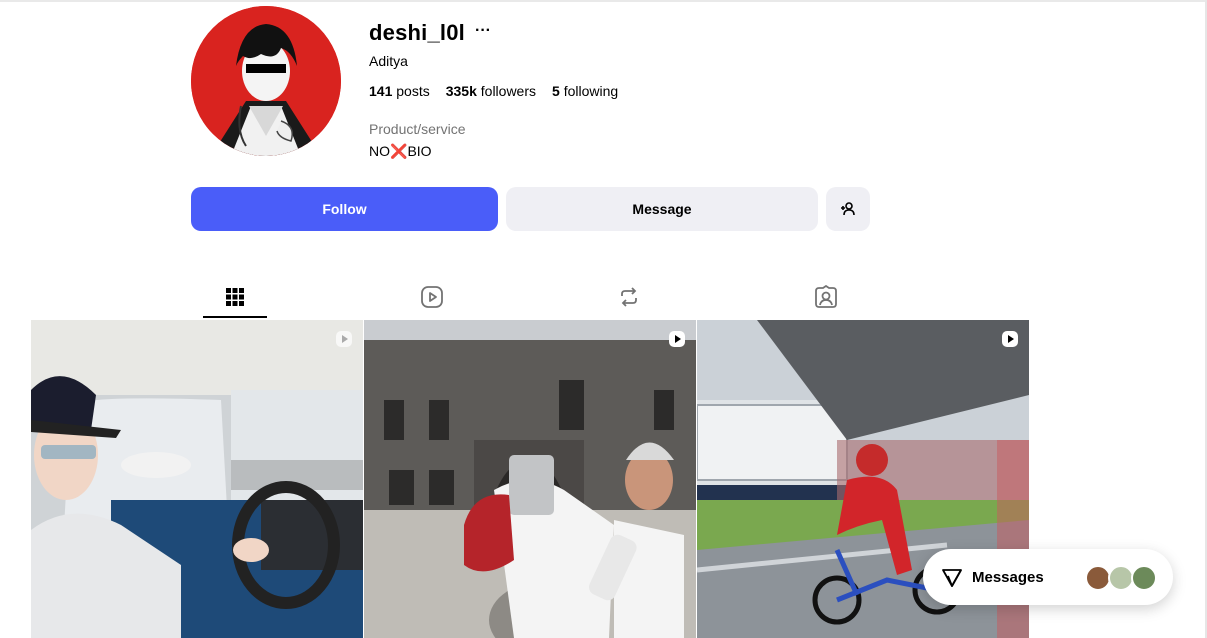 The width and height of the screenshot is (1207, 638). I want to click on send-icon, so click(952, 578).